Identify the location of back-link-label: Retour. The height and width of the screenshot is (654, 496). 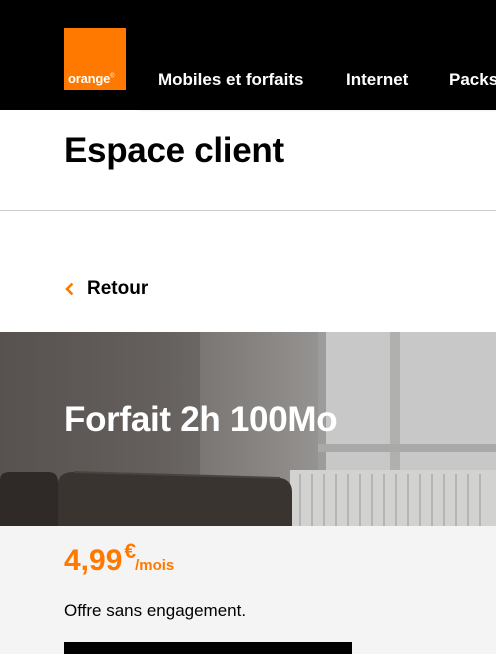
(118, 288).